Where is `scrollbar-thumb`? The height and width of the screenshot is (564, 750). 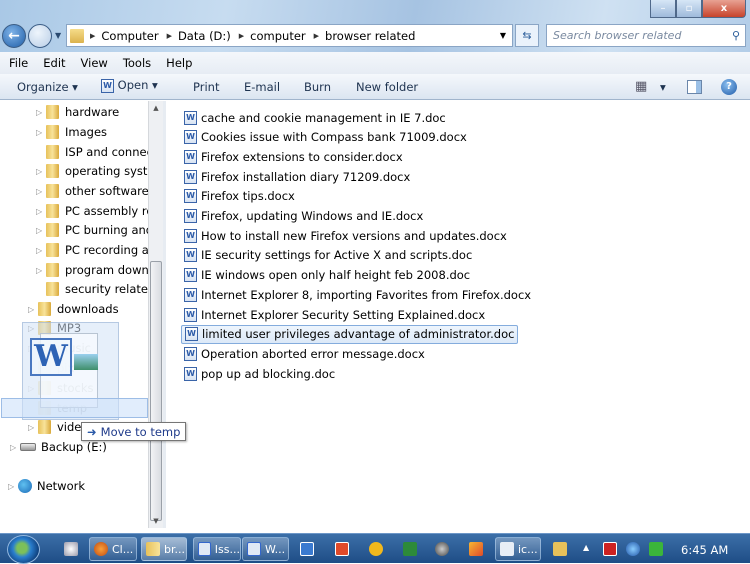 scrollbar-thumb is located at coordinates (156, 391).